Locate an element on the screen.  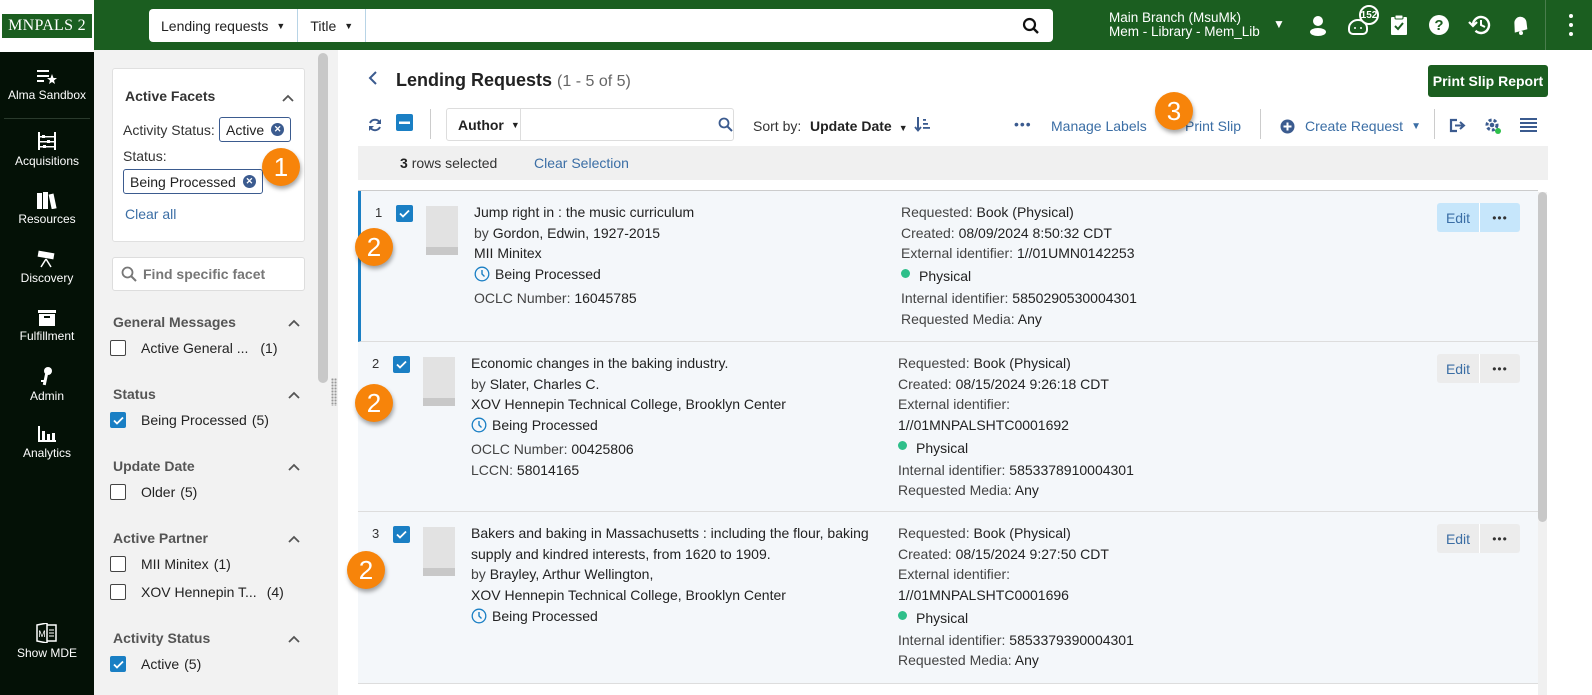
books-icon is located at coordinates (47, 200).